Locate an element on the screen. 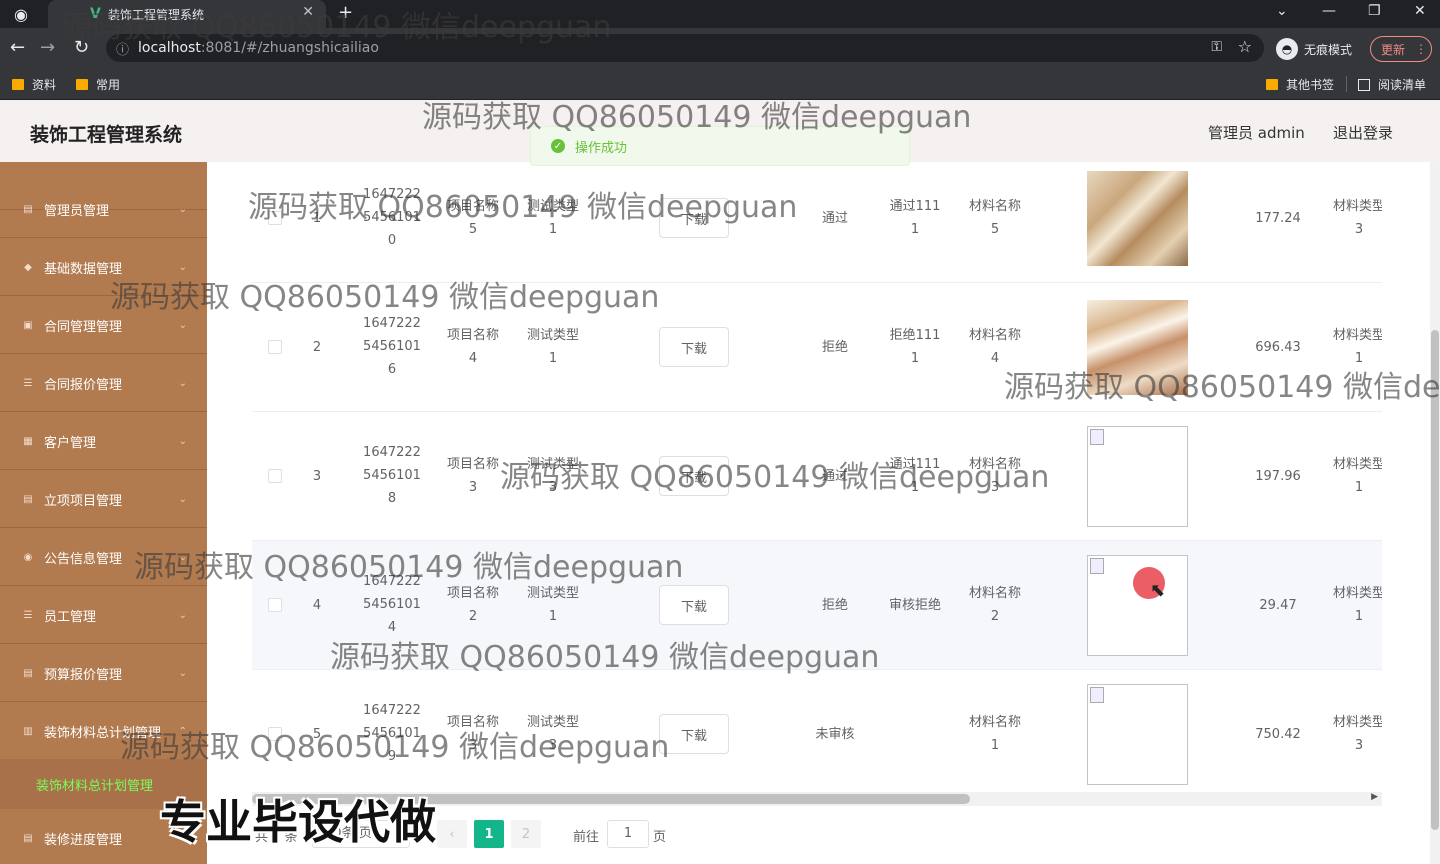 The width and height of the screenshot is (1440, 864). row-code: 1647222 5456101 4 is located at coordinates (392, 604).